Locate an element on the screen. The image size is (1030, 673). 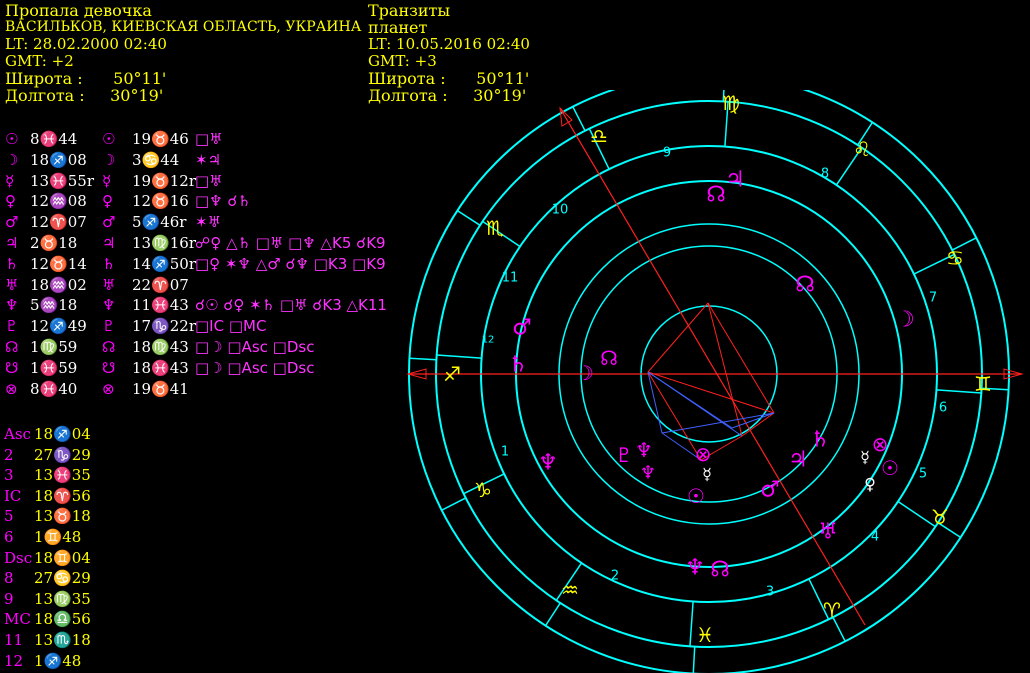
house-label: 2 is located at coordinates (9, 454).